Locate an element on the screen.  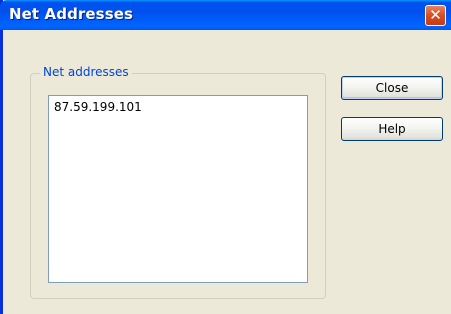
close-icon: ✕ is located at coordinates (435, 15).